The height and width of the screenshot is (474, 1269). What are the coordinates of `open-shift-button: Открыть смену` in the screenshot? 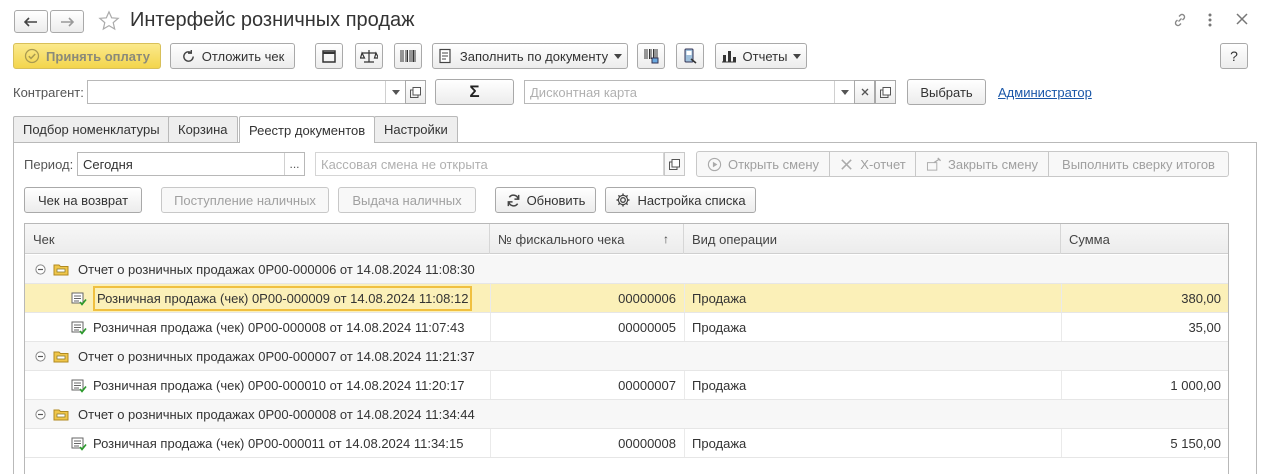 It's located at (763, 164).